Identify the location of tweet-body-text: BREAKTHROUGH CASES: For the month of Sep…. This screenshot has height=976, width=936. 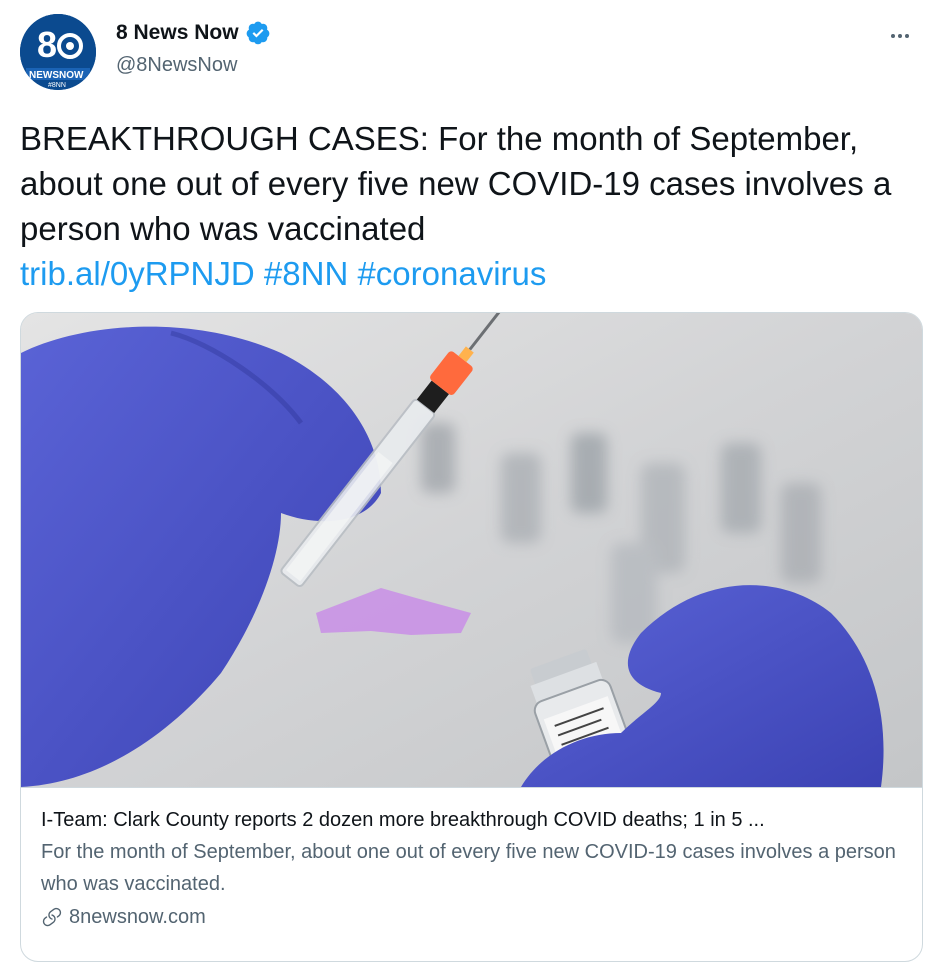
(456, 183).